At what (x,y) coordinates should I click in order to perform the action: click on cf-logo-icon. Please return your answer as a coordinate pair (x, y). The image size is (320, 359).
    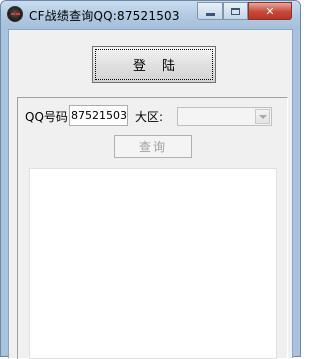
    Looking at the image, I should click on (15, 14).